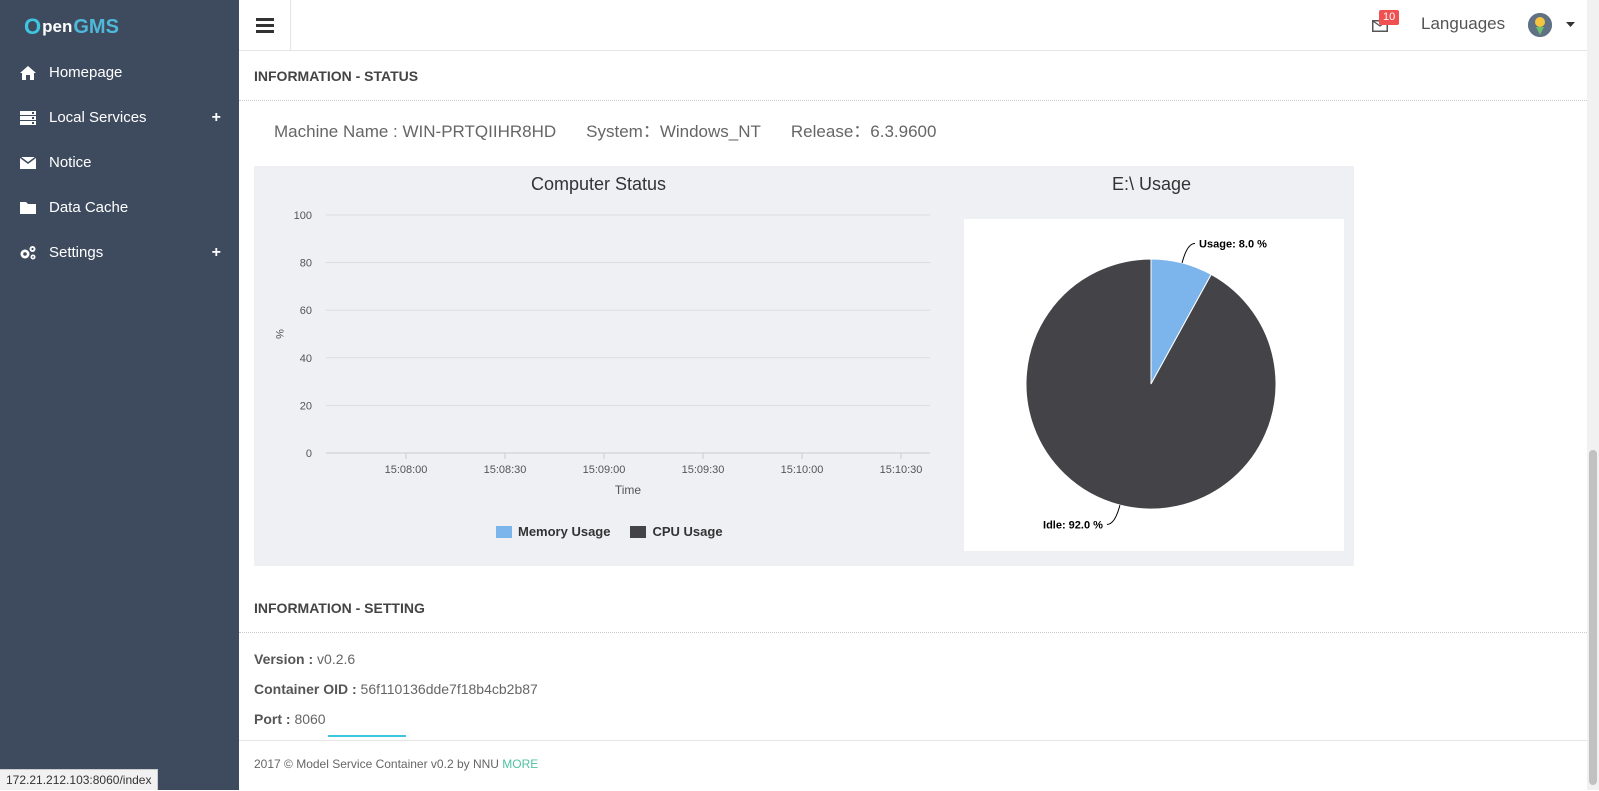  I want to click on legend-item-cpu: CPU Usage, so click(676, 531).